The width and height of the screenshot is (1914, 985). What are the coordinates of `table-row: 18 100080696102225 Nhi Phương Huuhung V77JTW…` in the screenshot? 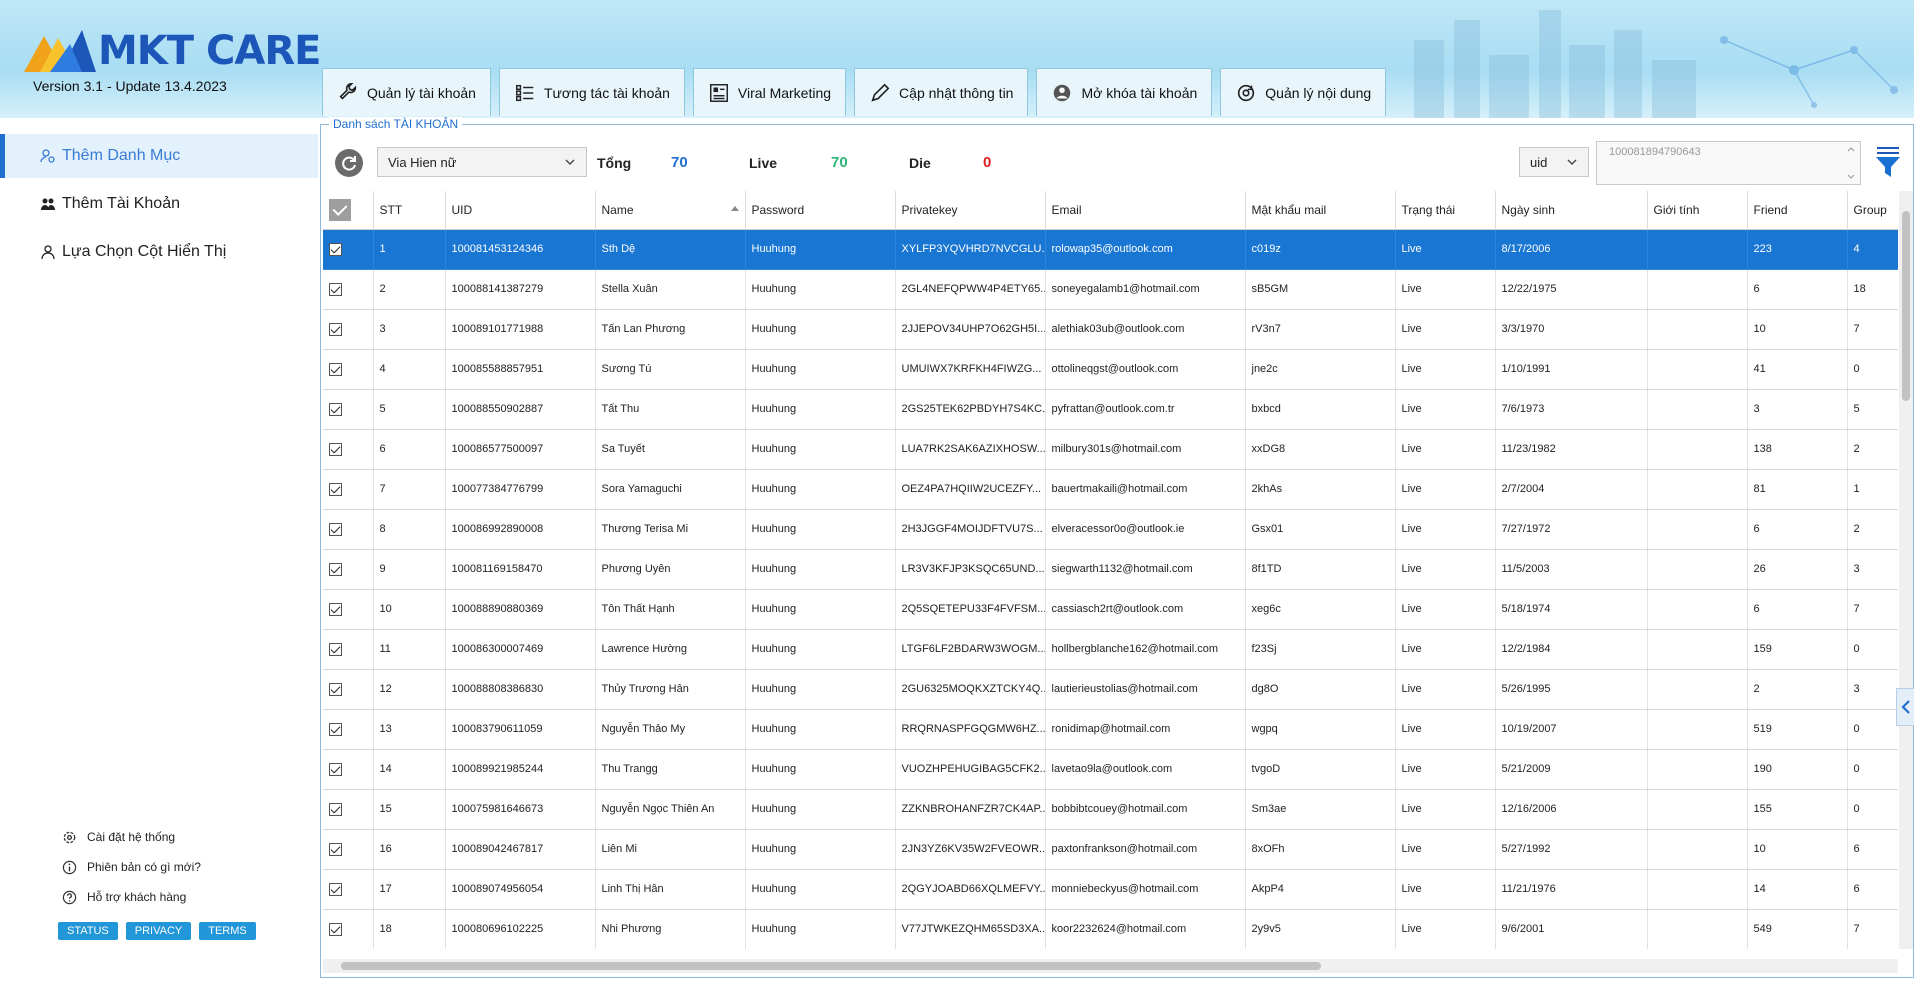 It's located at (1110, 929).